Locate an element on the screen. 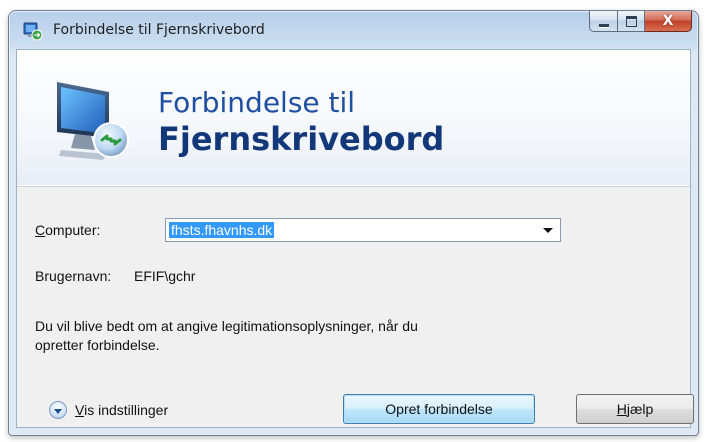  computer-label: Computer: is located at coordinates (67, 230).